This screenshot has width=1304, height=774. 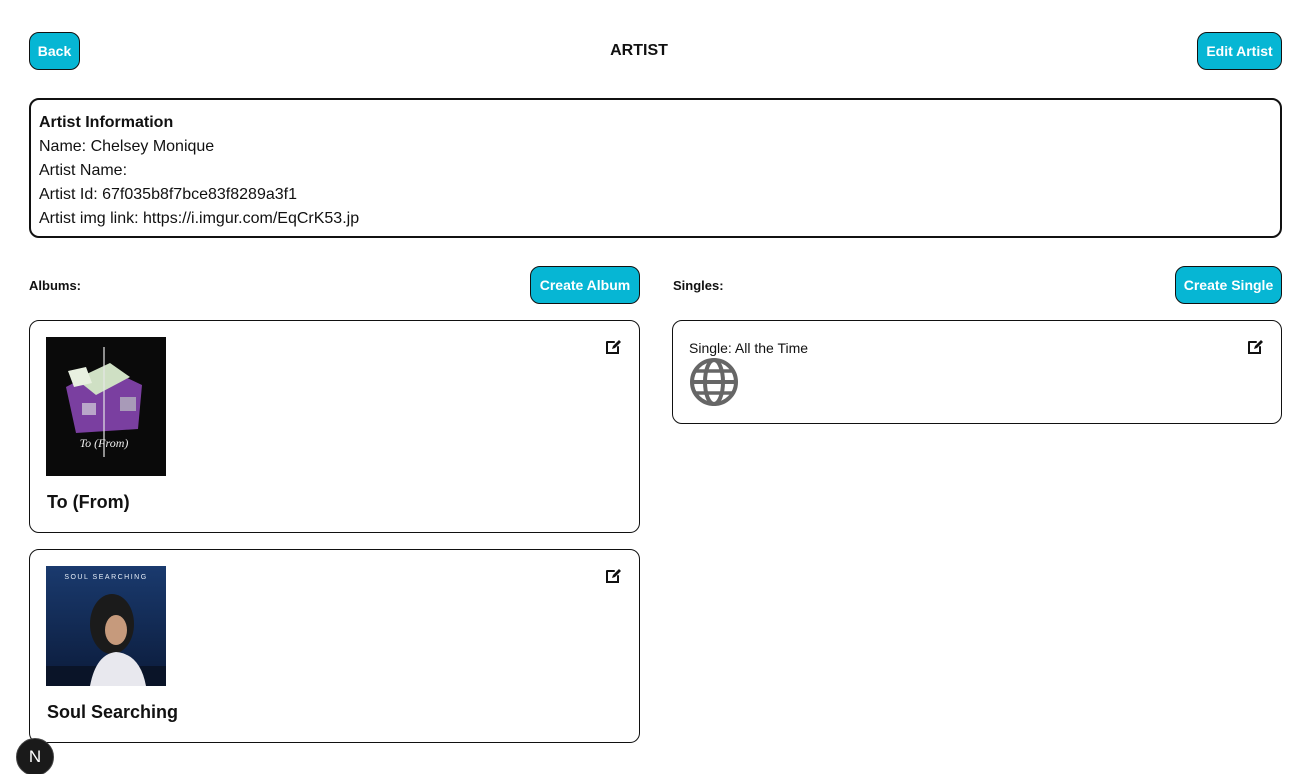 I want to click on artist-info-heading: Artist Information, so click(x=106, y=122).